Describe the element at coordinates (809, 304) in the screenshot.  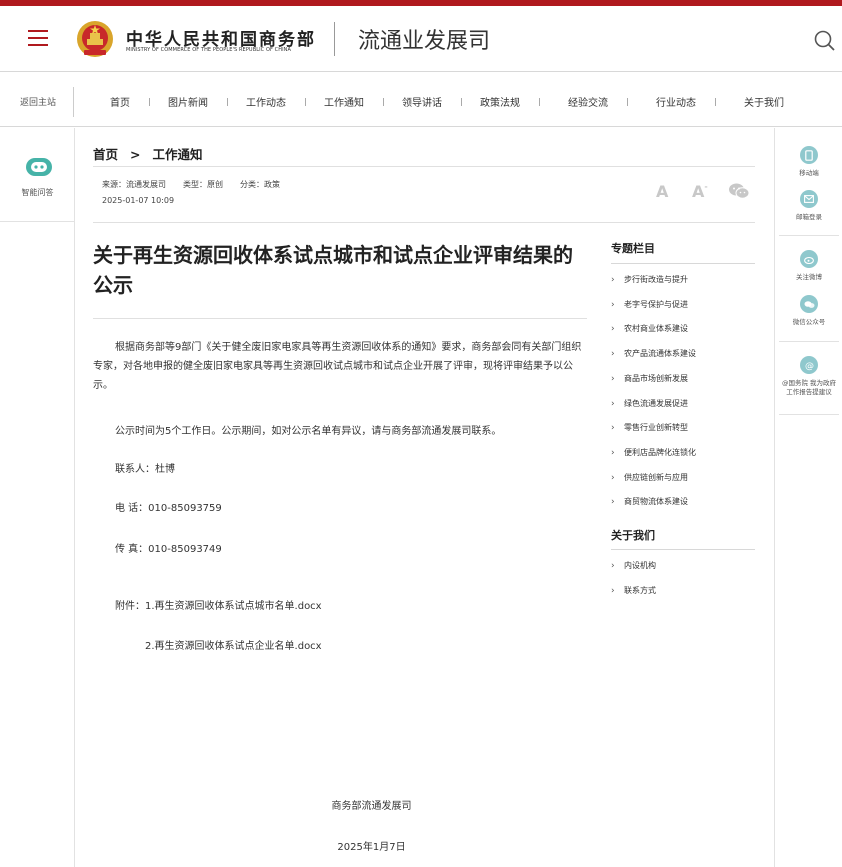
I see `wechat-icon` at that location.